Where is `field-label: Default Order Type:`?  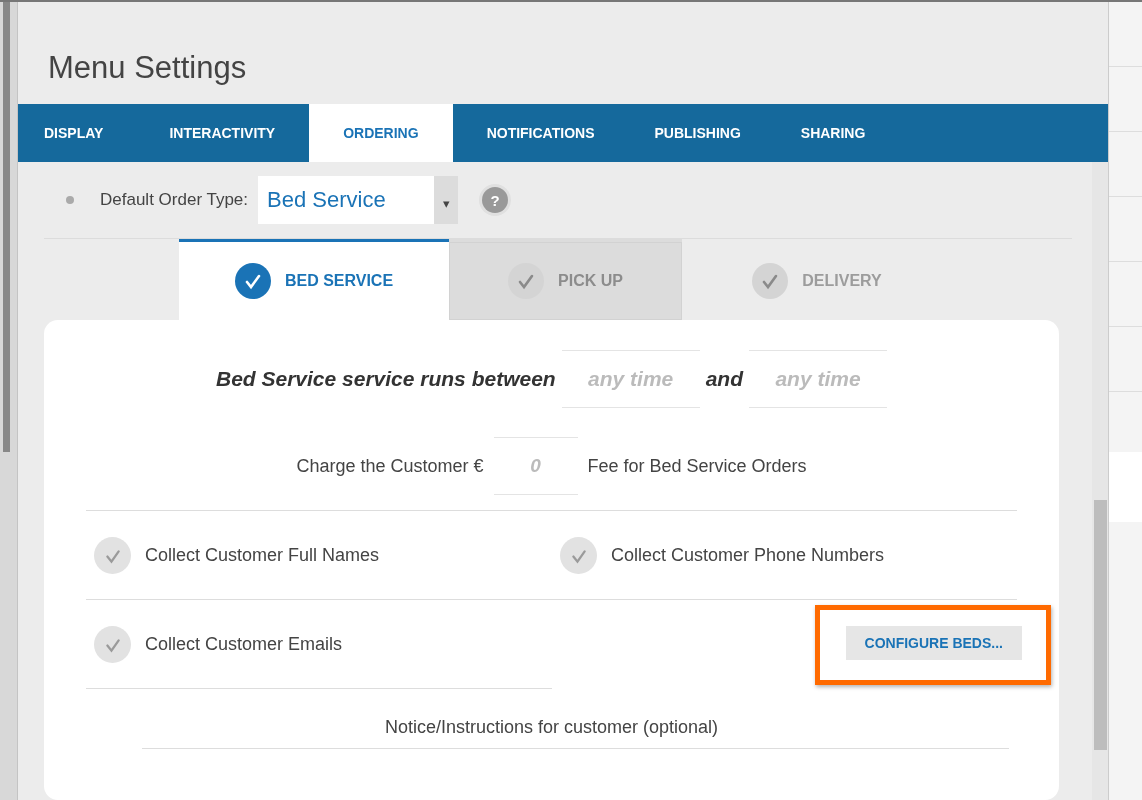 field-label: Default Order Type: is located at coordinates (174, 200).